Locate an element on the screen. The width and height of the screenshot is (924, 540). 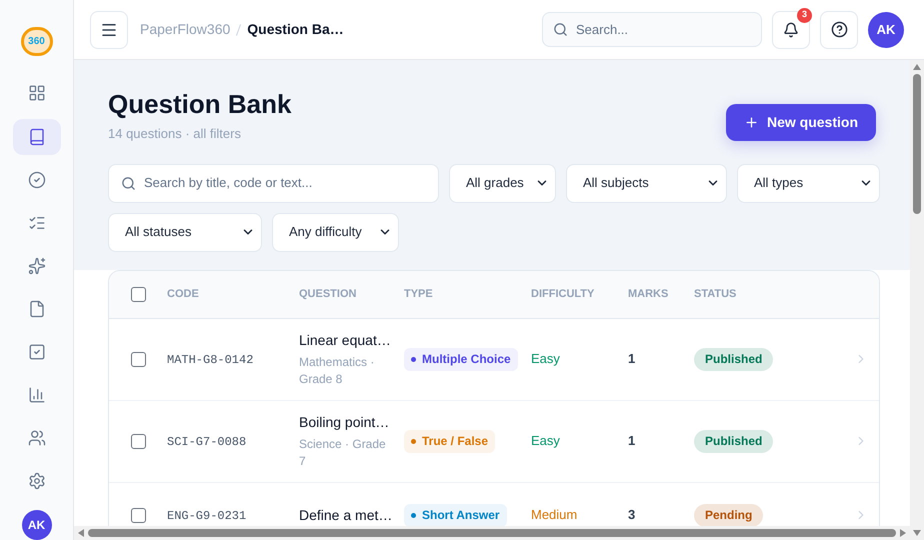
column-header: TYPE is located at coordinates (419, 294).